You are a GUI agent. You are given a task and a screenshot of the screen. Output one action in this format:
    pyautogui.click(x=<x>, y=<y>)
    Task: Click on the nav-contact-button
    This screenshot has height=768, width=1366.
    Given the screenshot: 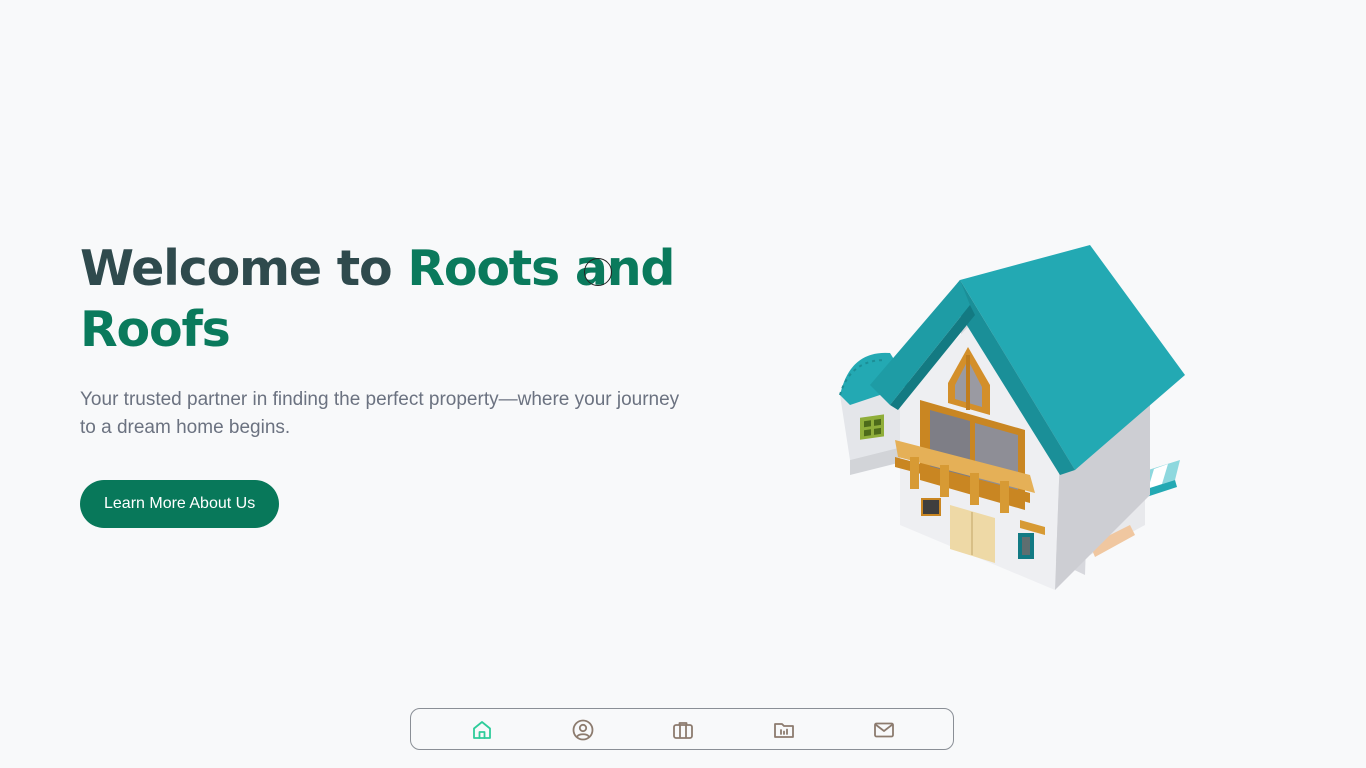 What is the action you would take?
    pyautogui.click(x=884, y=730)
    